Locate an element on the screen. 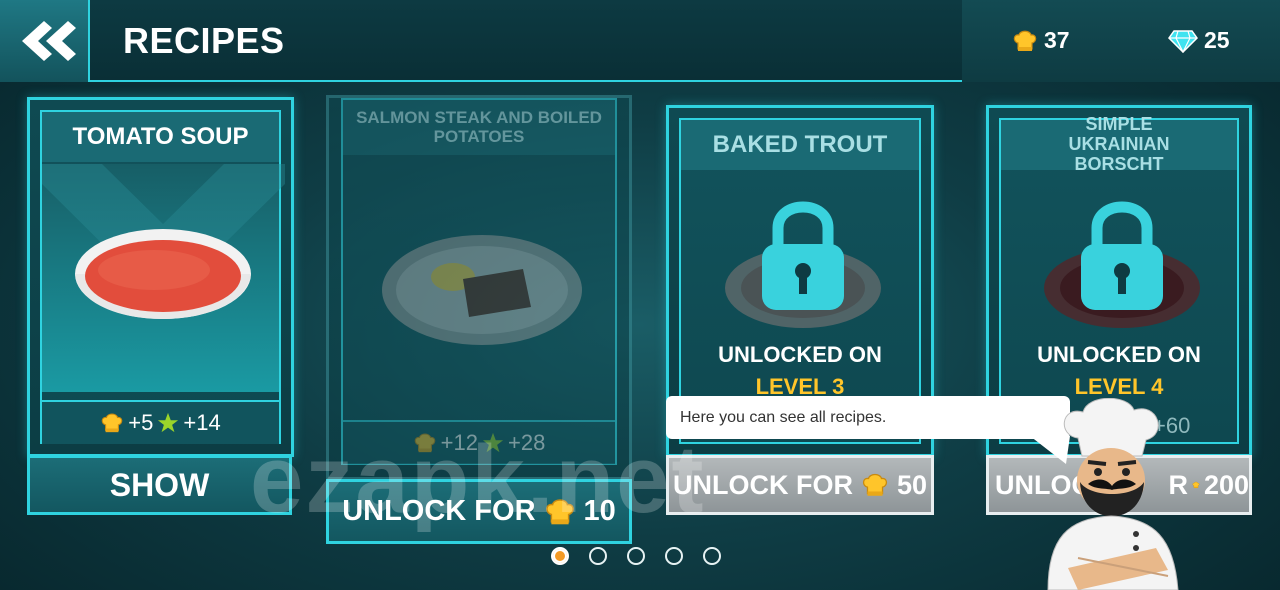  dish-image-tomato-soup is located at coordinates (163, 278).